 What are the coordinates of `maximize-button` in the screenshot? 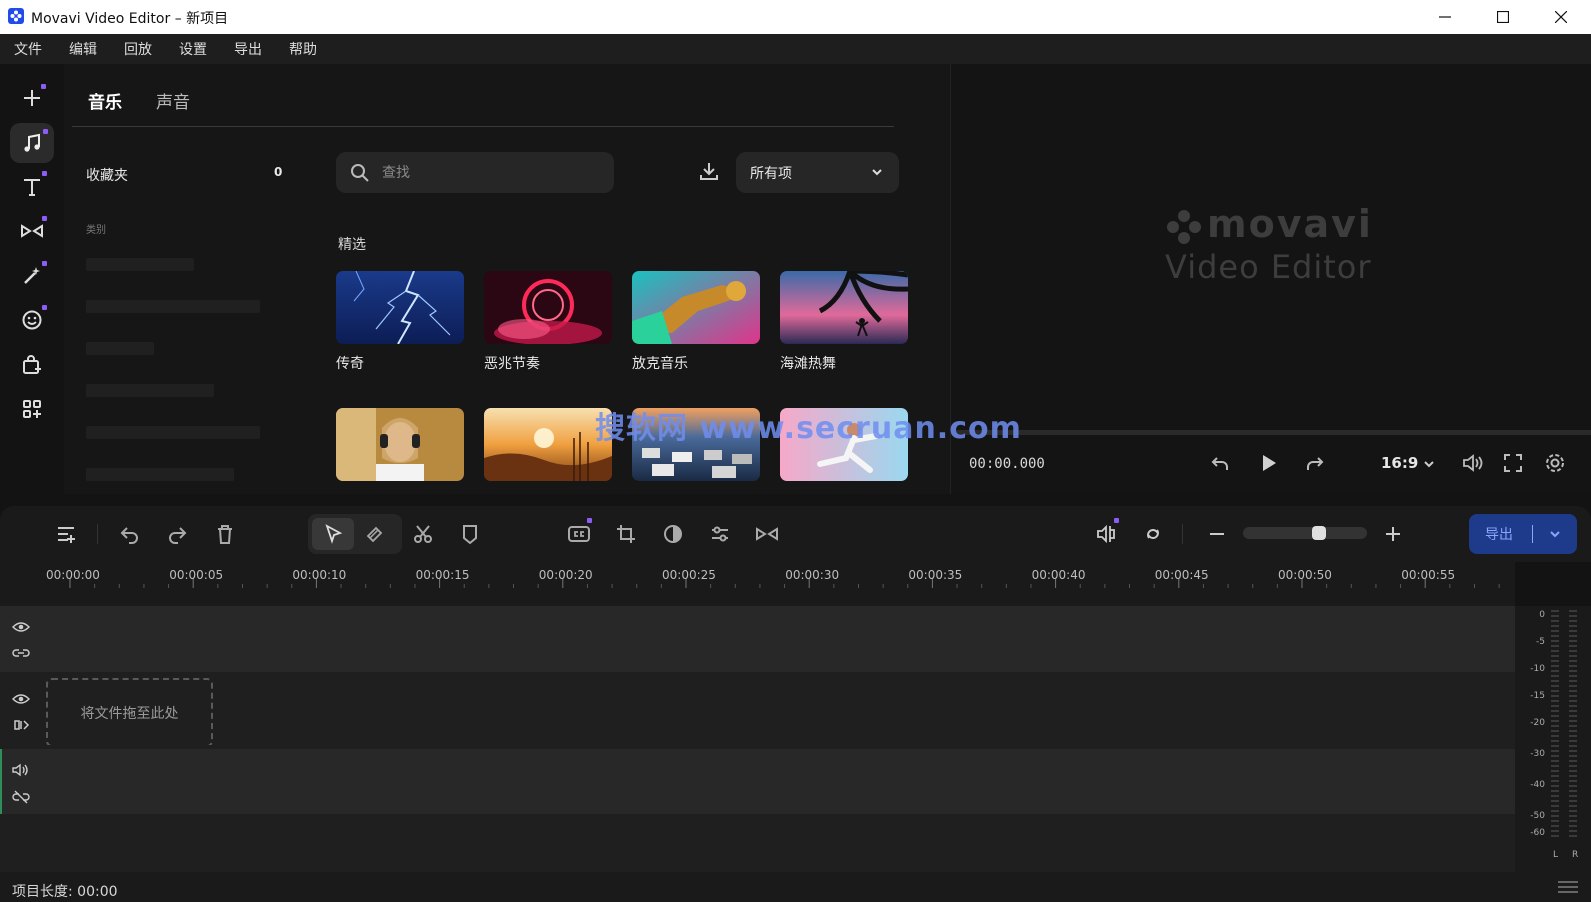 It's located at (1503, 17).